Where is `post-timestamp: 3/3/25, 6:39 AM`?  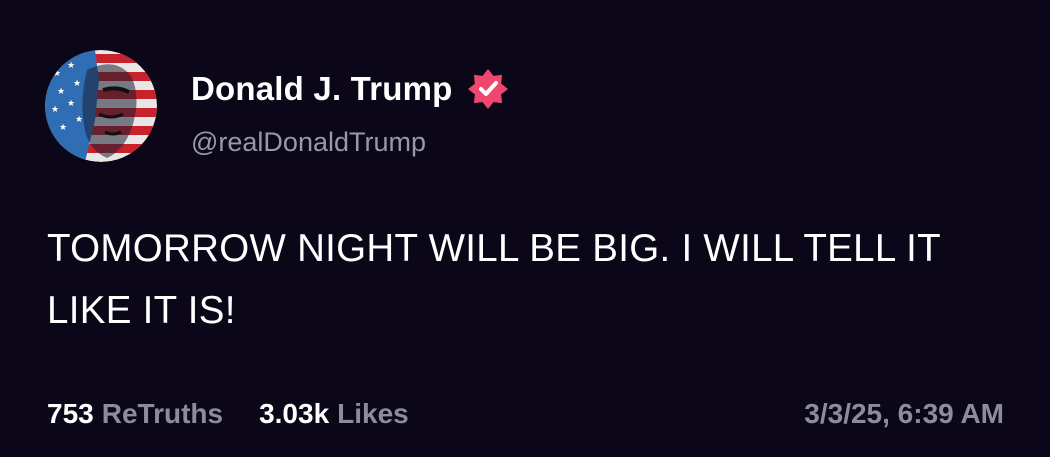
post-timestamp: 3/3/25, 6:39 AM is located at coordinates (904, 414).